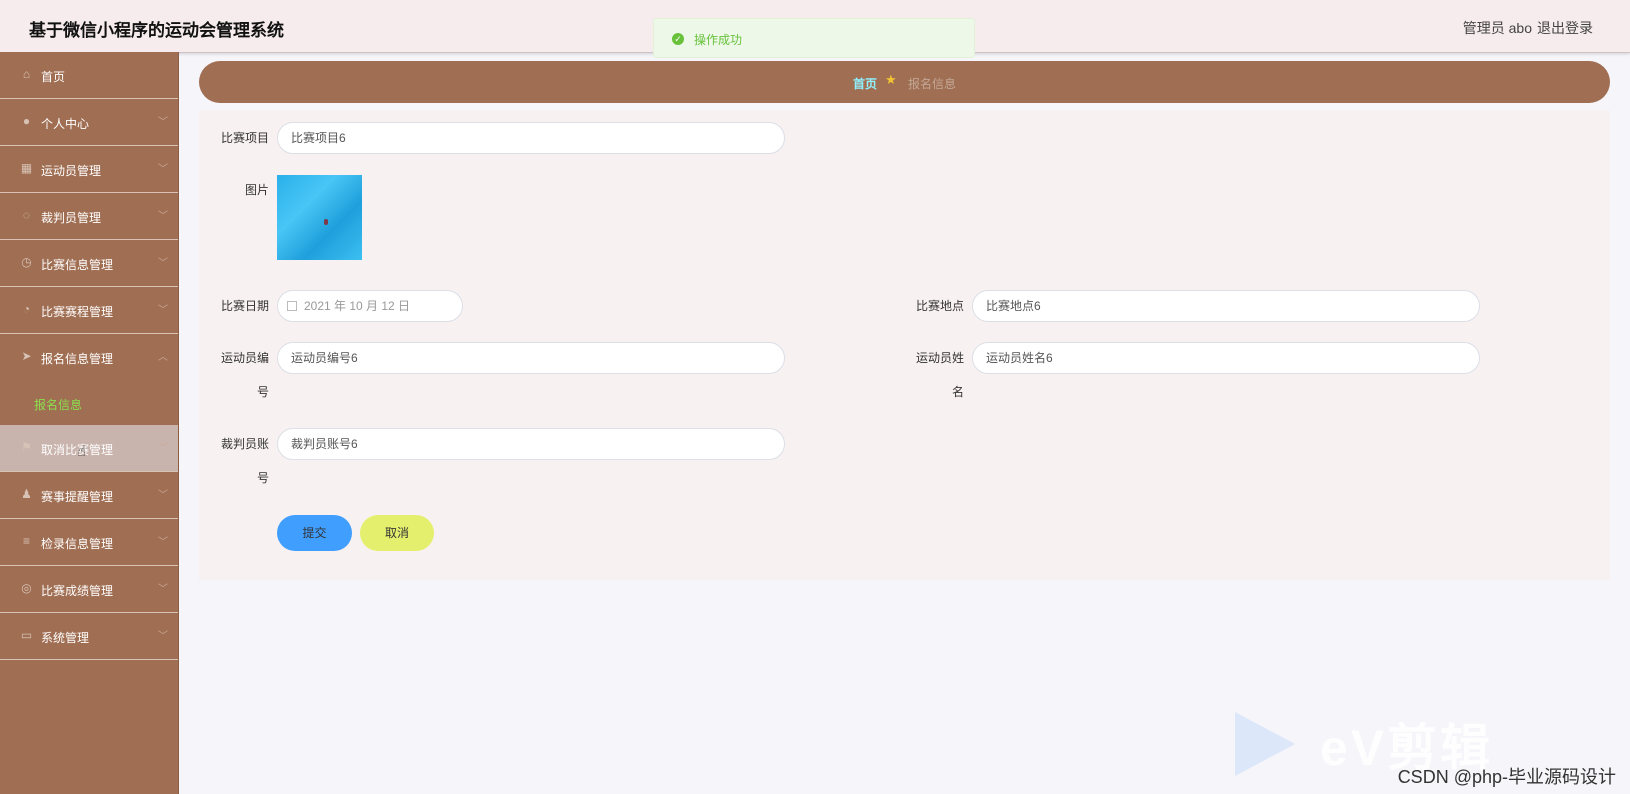 The width and height of the screenshot is (1630, 794). Describe the element at coordinates (65, 124) in the screenshot. I see `sidebar-item-label: 个人中心` at that location.